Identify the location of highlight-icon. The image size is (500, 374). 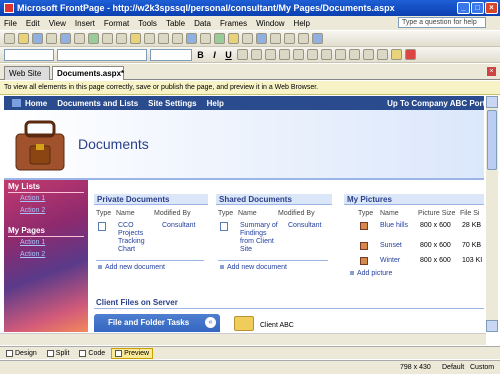
(396, 54).